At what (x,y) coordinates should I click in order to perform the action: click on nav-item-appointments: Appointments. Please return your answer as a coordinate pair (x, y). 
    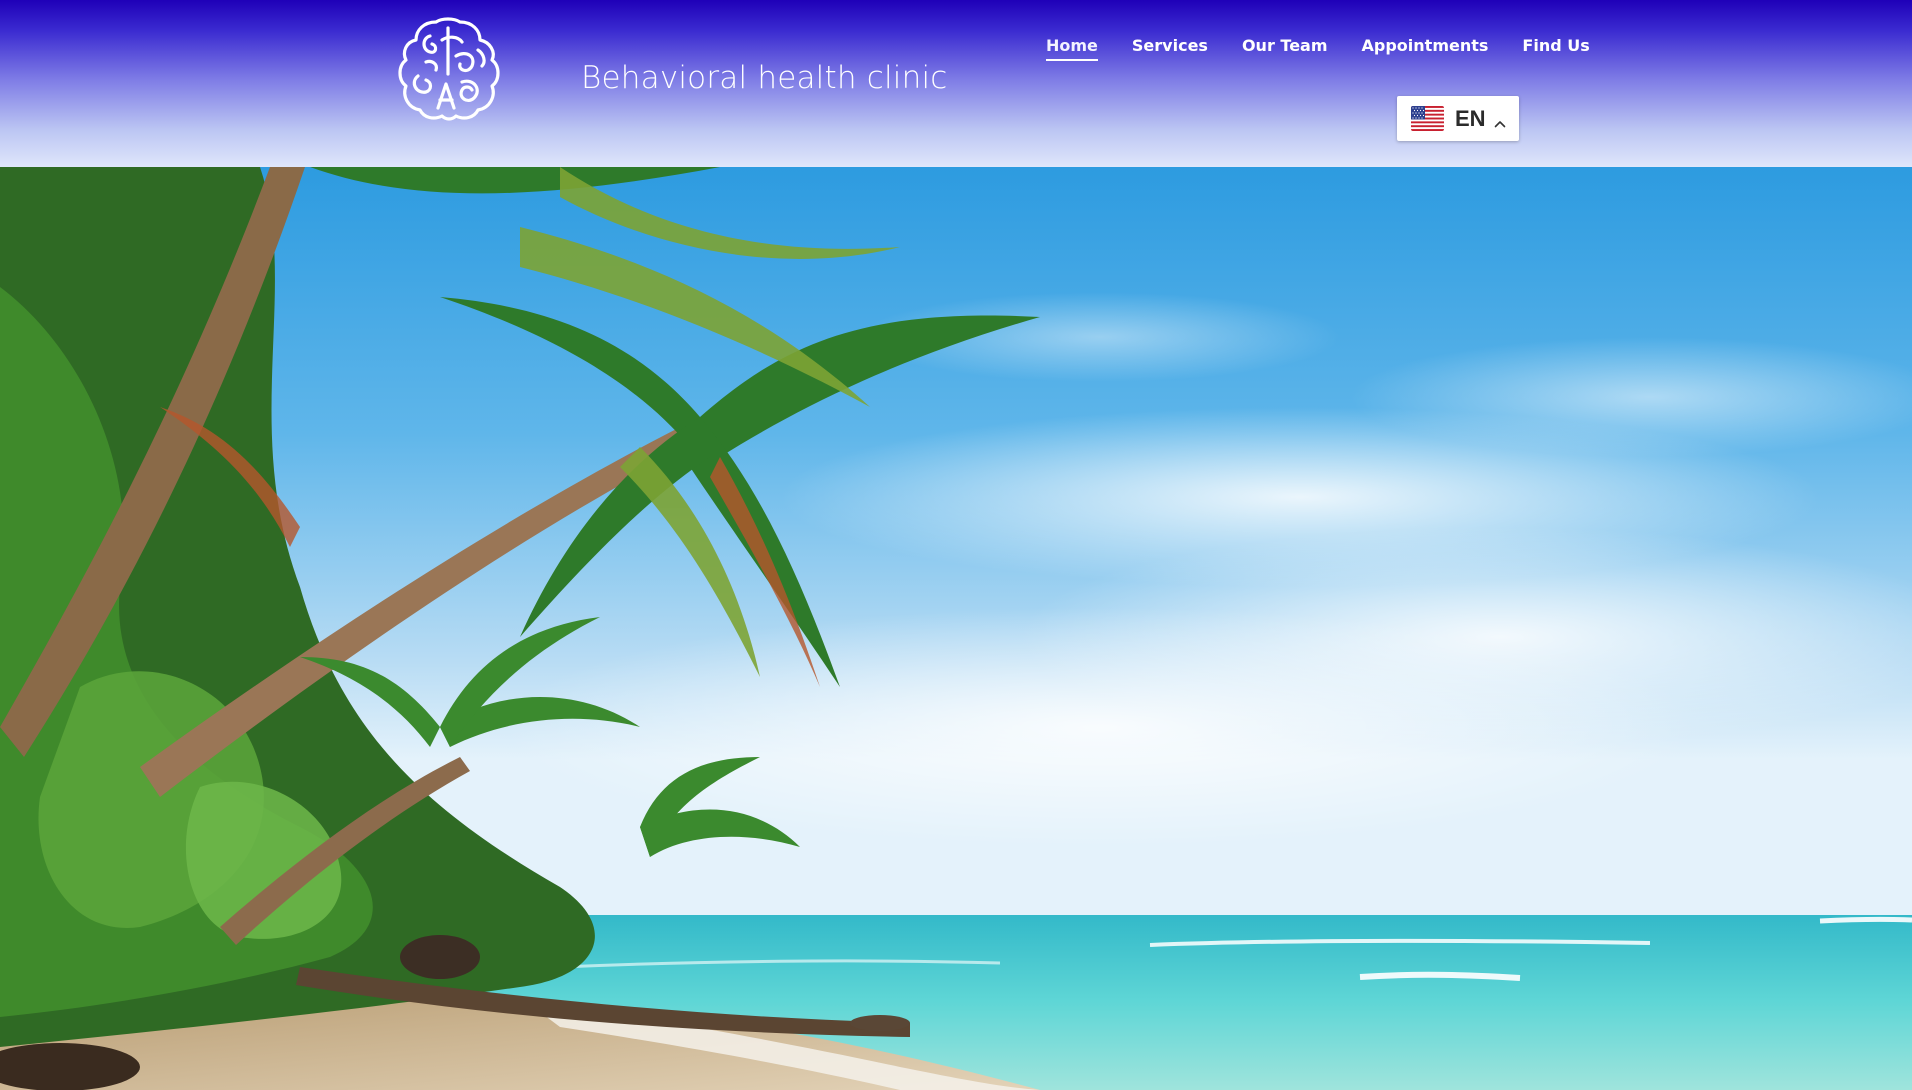
    Looking at the image, I should click on (1425, 48).